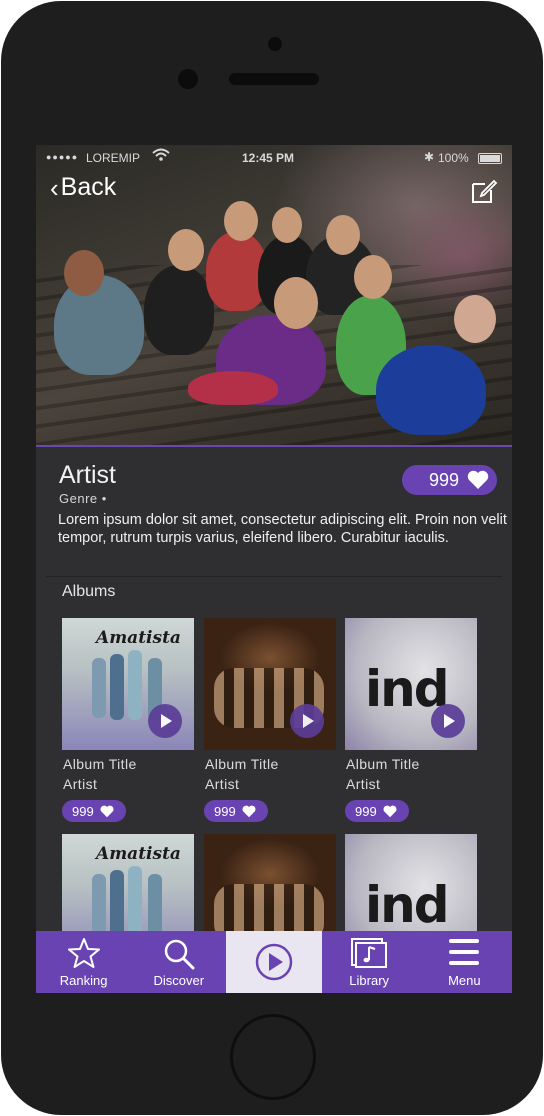 The image size is (544, 1116). I want to click on back-label: Back, so click(88, 187).